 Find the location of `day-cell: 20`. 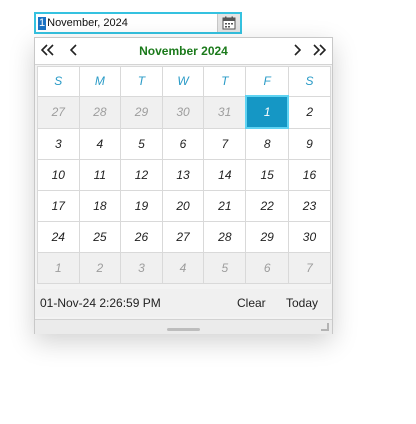

day-cell: 20 is located at coordinates (183, 206).